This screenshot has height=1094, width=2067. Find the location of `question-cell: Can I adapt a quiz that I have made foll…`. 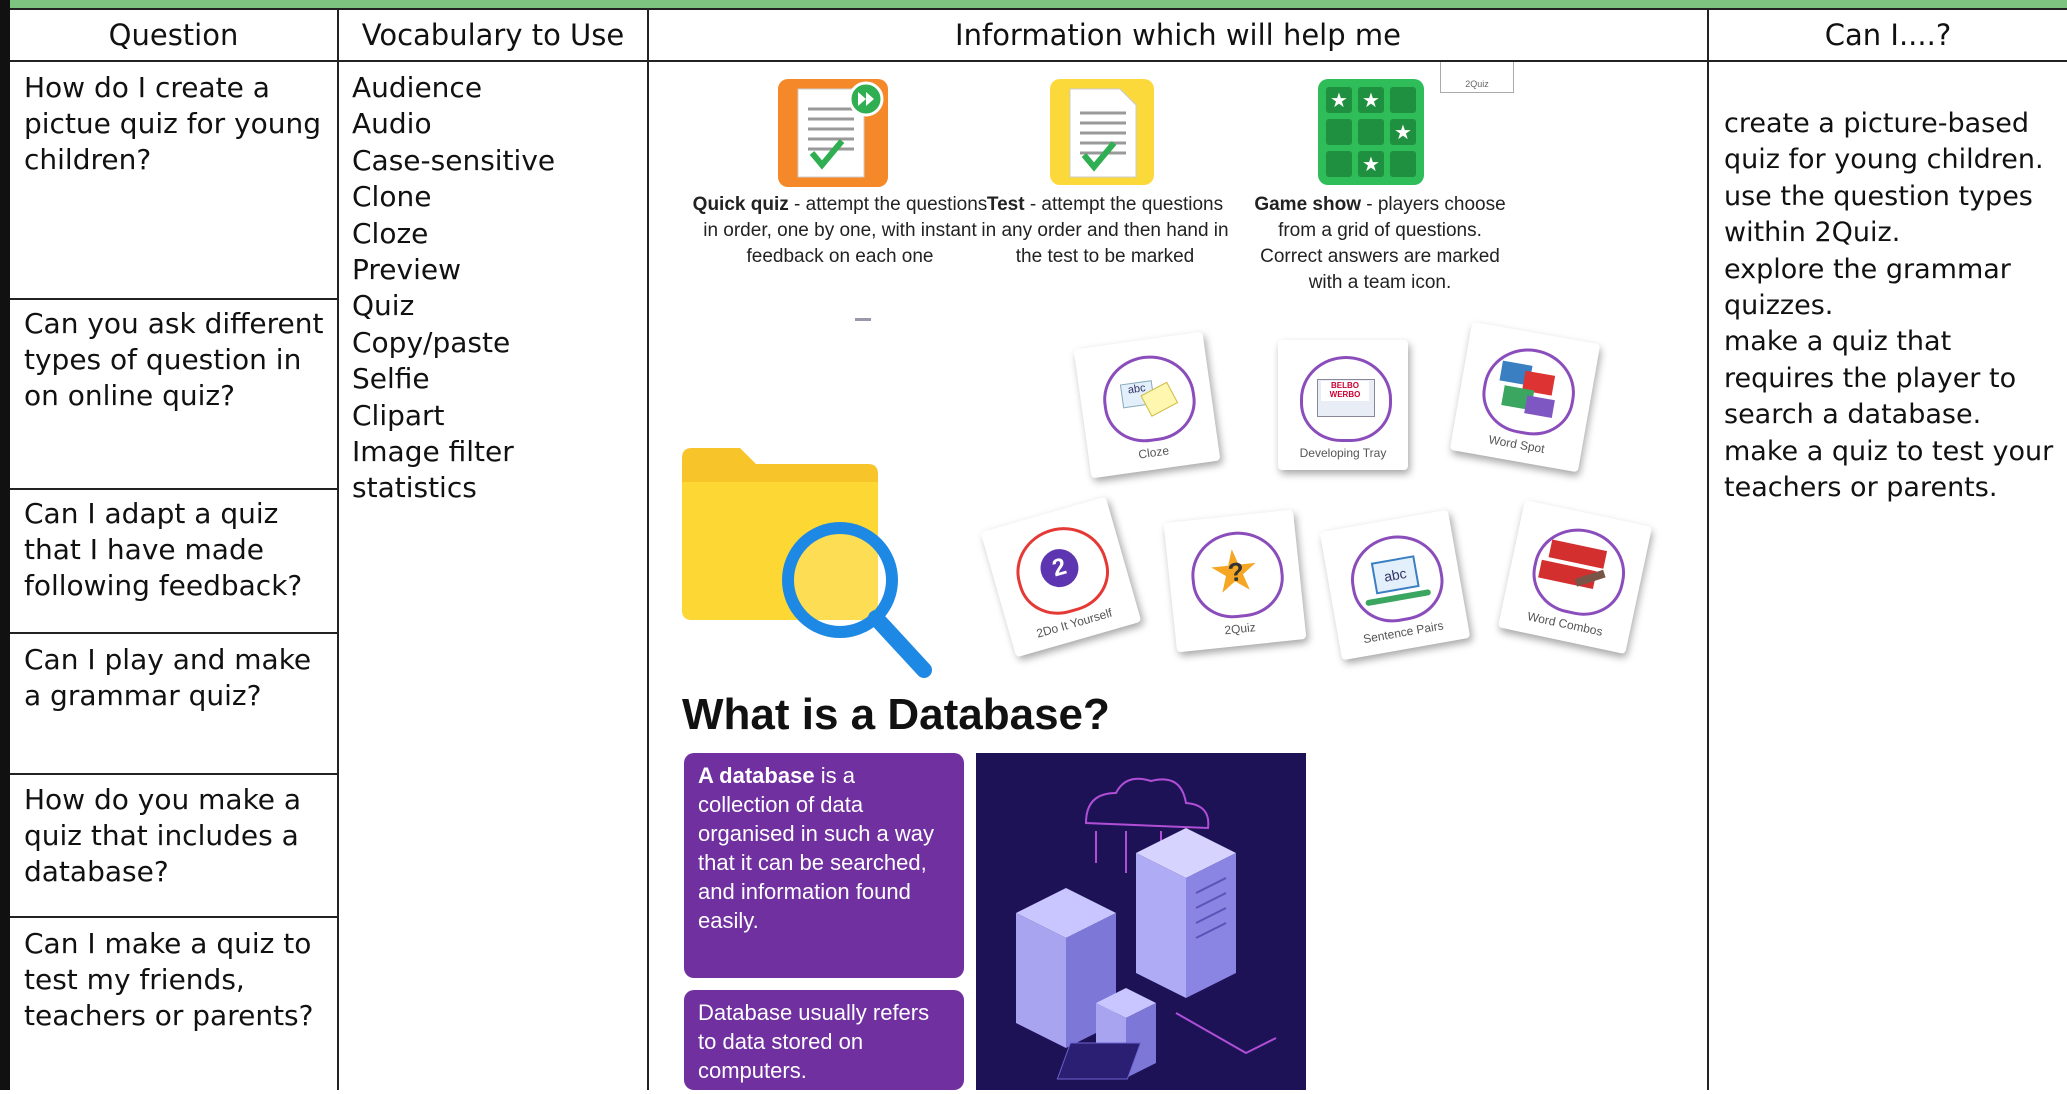

question-cell: Can I adapt a quiz that I have made foll… is located at coordinates (163, 549).